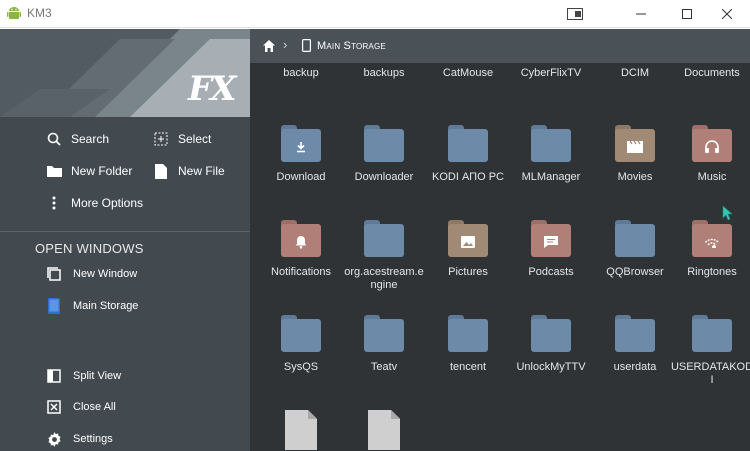 The height and width of the screenshot is (451, 750). I want to click on folder-item: MLManager, so click(551, 154).